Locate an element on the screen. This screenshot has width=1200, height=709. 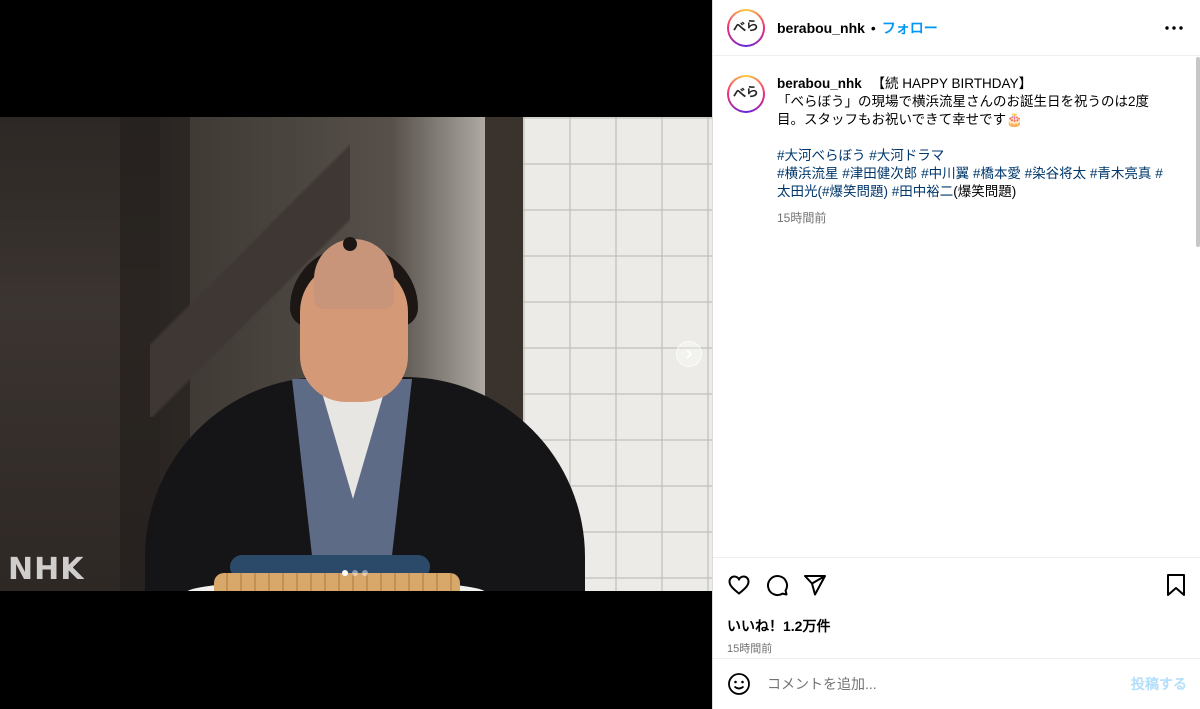
next-slide-button is located at coordinates (689, 354).